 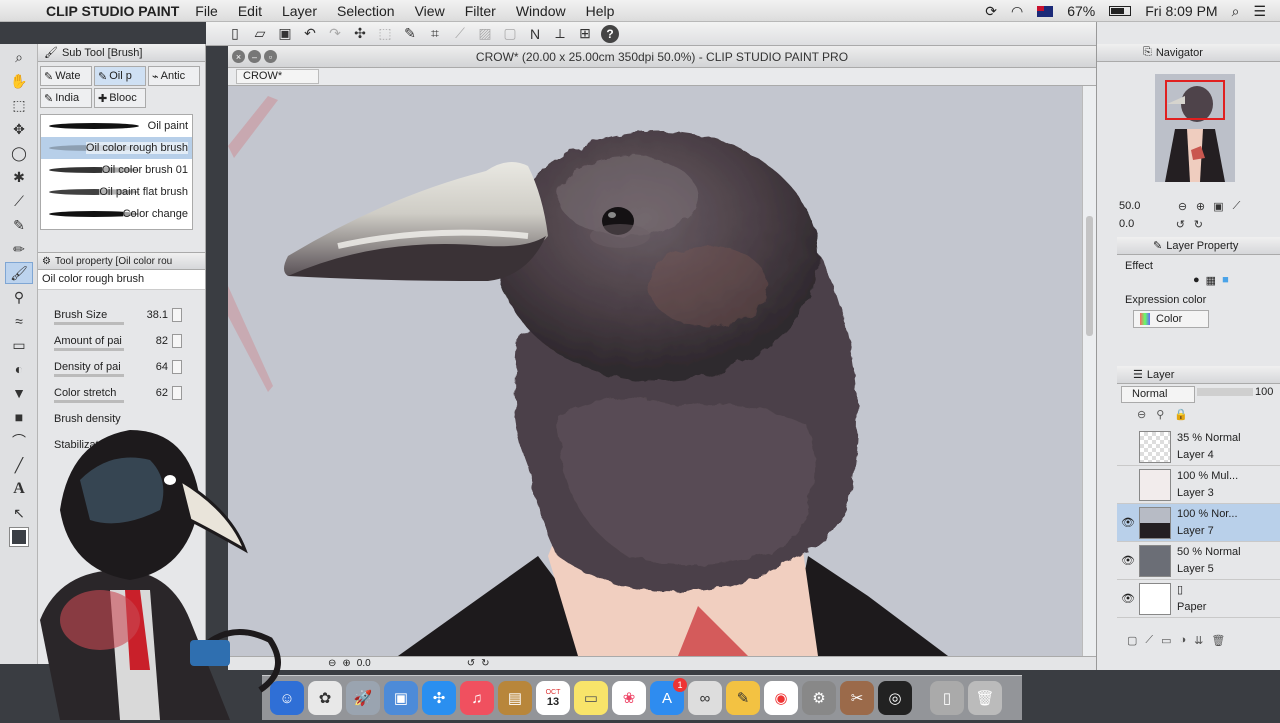 I want to click on subtool-tab-watercolor: ✎ Wate, so click(x=66, y=76).